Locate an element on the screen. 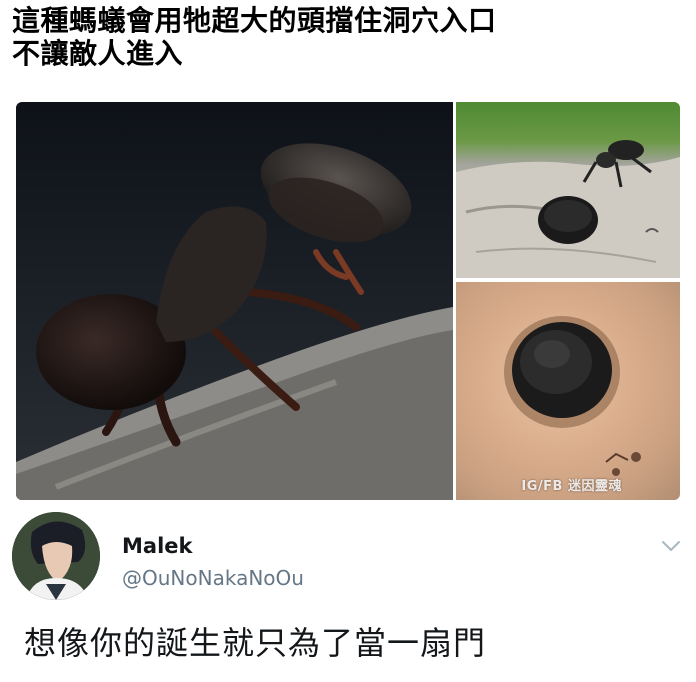 The image size is (696, 682). user-handle: @OuNoNakaNoOu is located at coordinates (213, 578).